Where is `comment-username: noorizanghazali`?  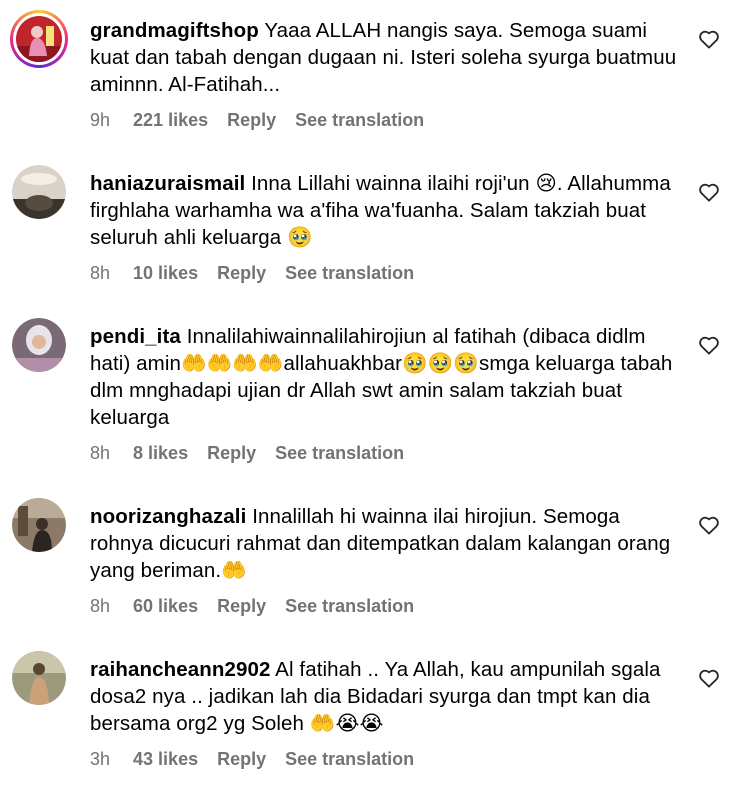
comment-username: noorizanghazali is located at coordinates (168, 516).